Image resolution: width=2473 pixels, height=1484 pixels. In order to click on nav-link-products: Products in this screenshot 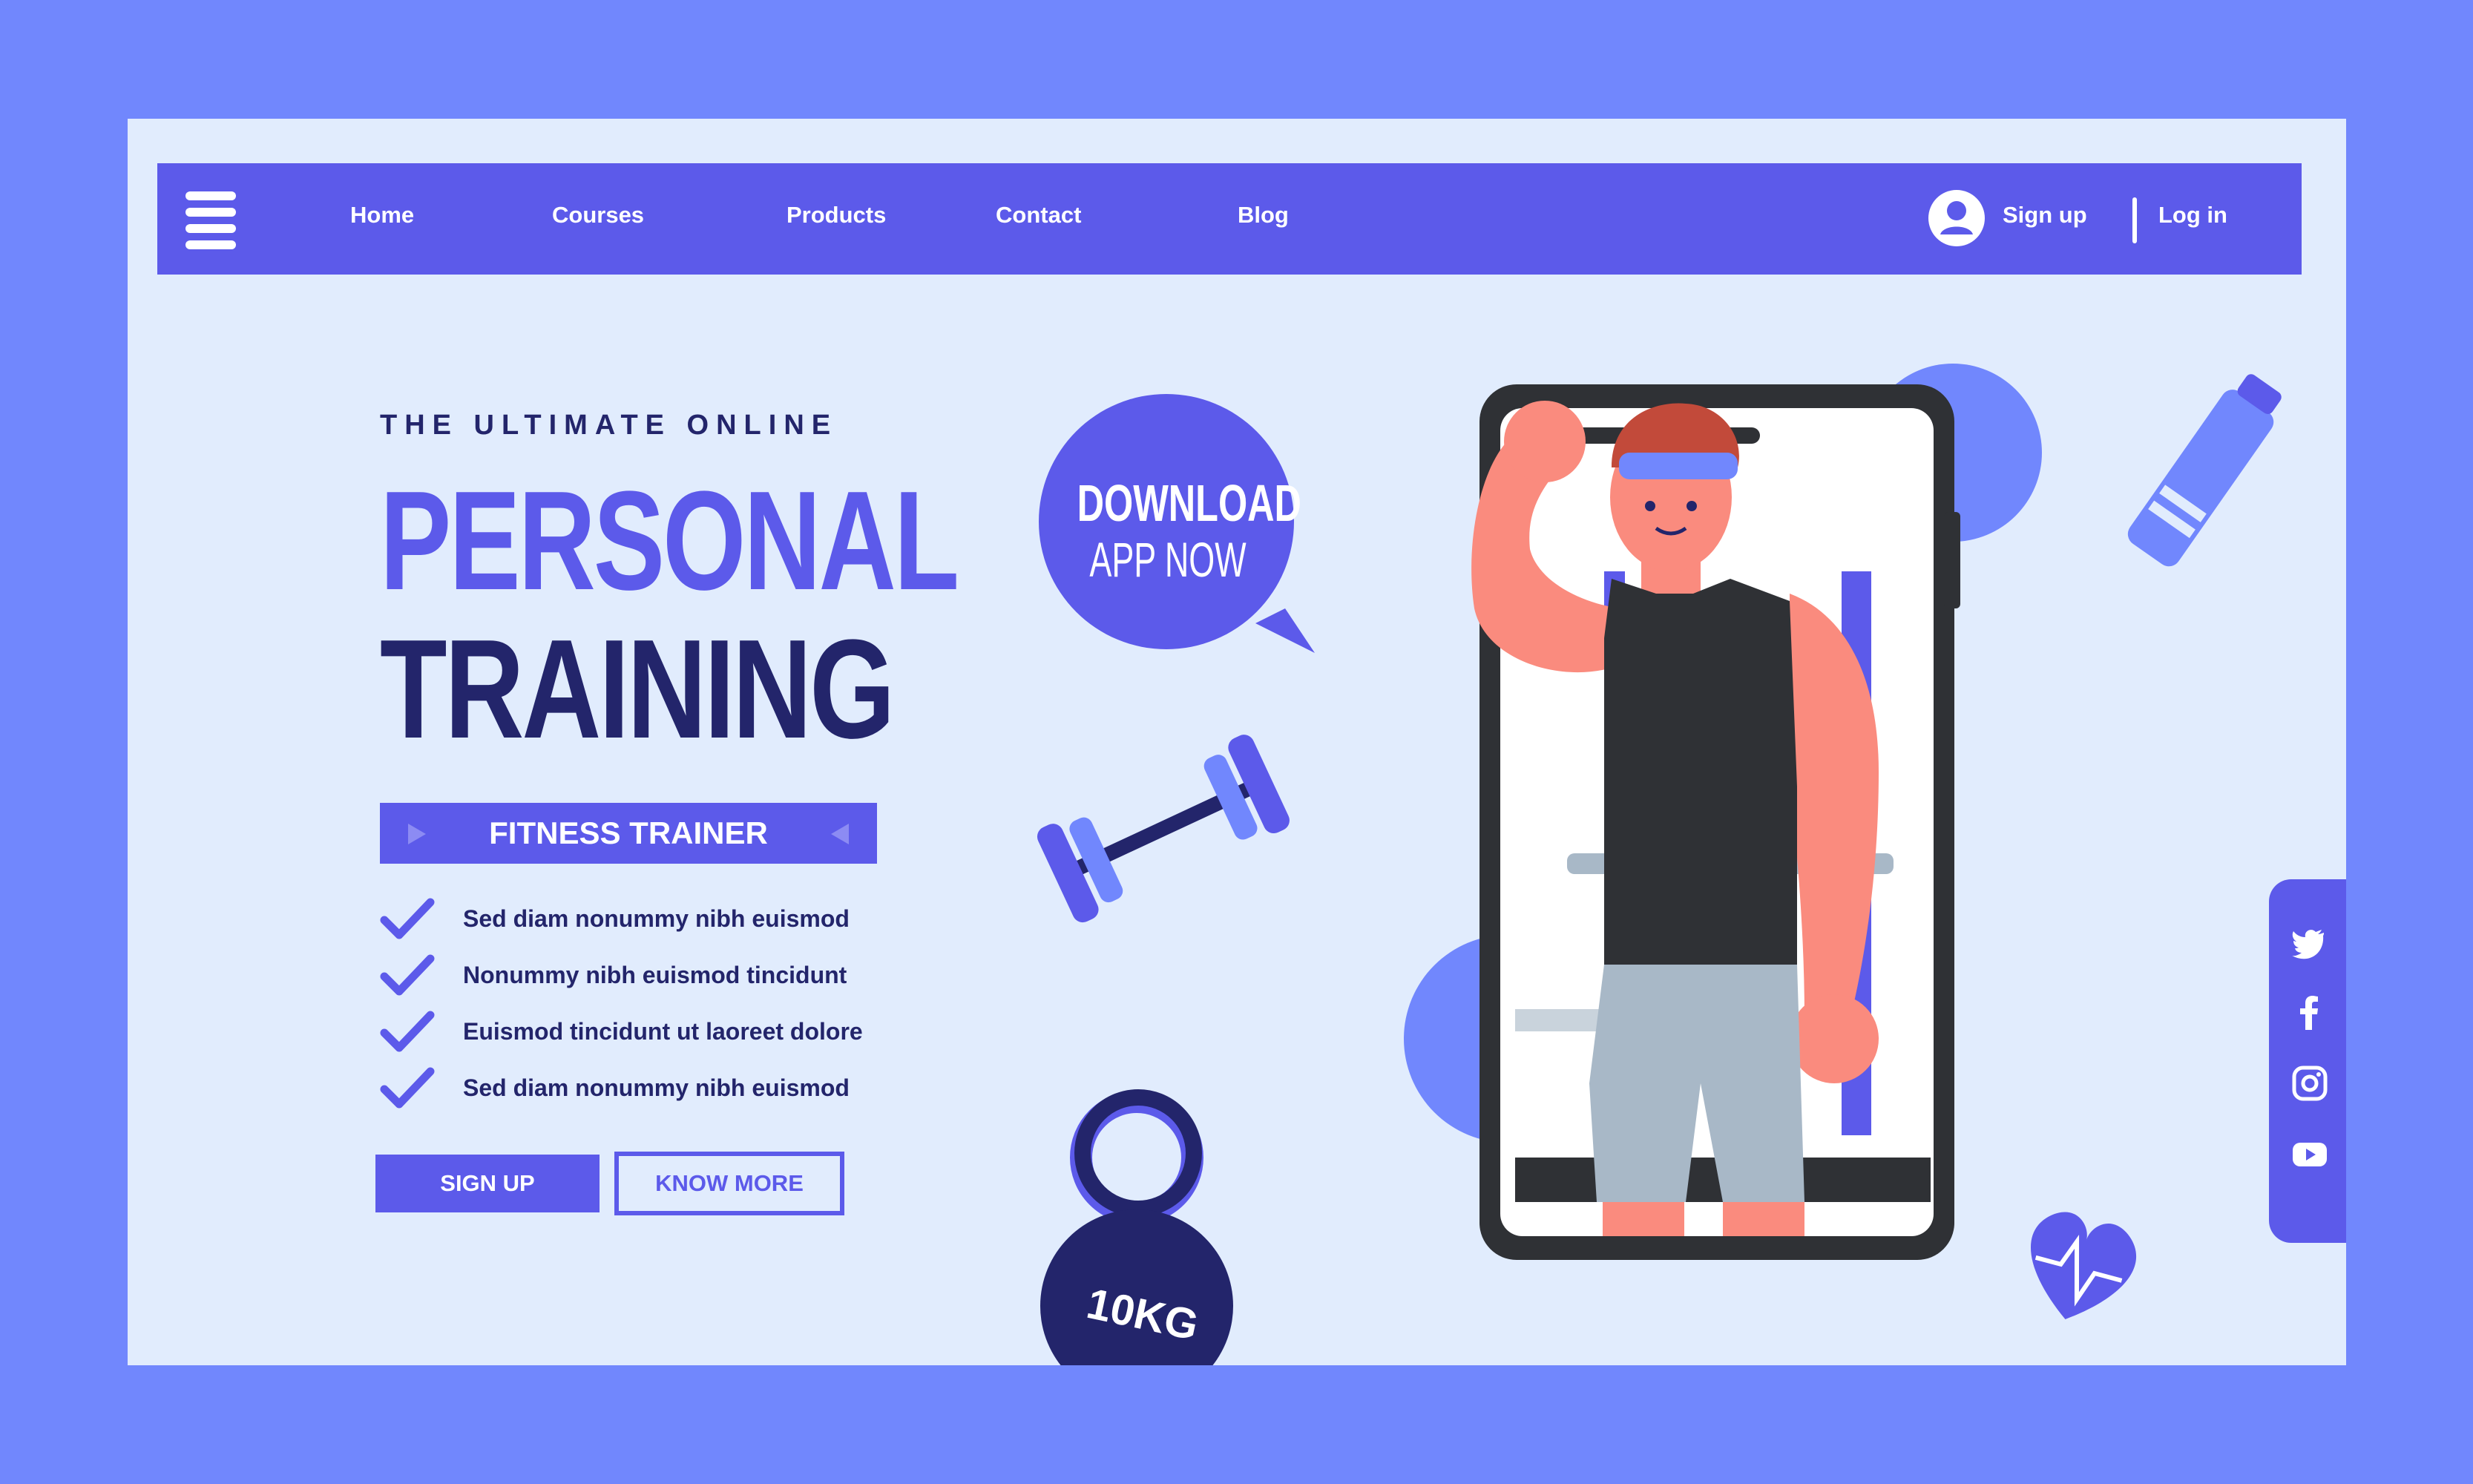, I will do `click(836, 215)`.